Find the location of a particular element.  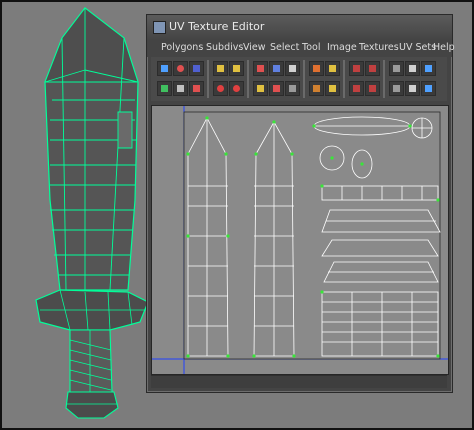

align-min-v-icon is located at coordinates (356, 88).